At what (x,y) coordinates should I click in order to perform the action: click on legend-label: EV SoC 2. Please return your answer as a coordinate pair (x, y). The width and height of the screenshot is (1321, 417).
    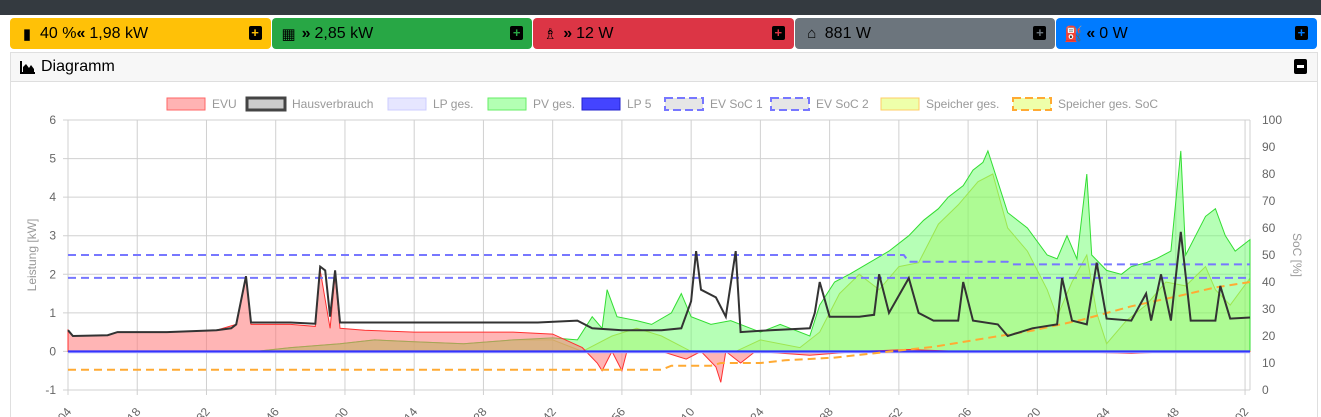
    Looking at the image, I should click on (842, 104).